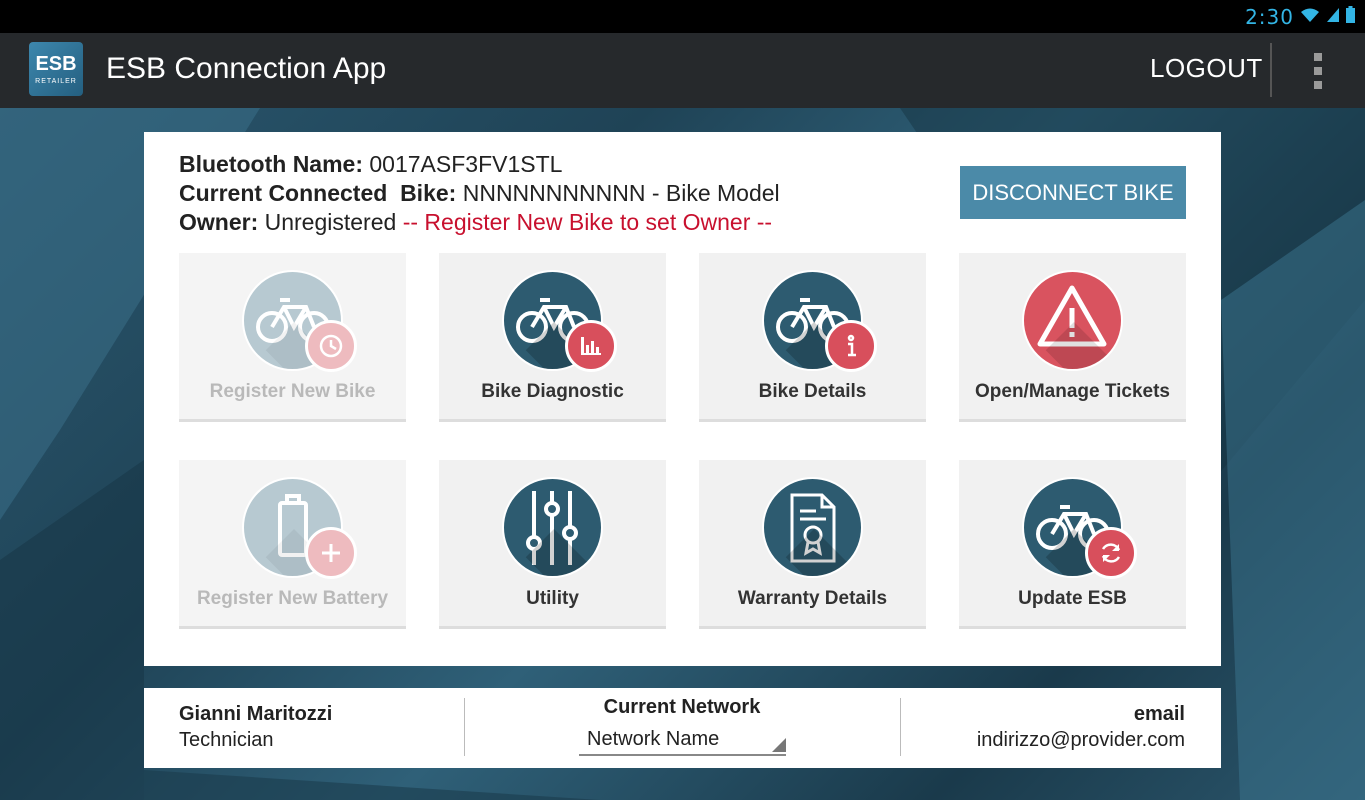 This screenshot has width=1365, height=800. I want to click on bluetooth-label: Bluetooth Name:, so click(271, 164).